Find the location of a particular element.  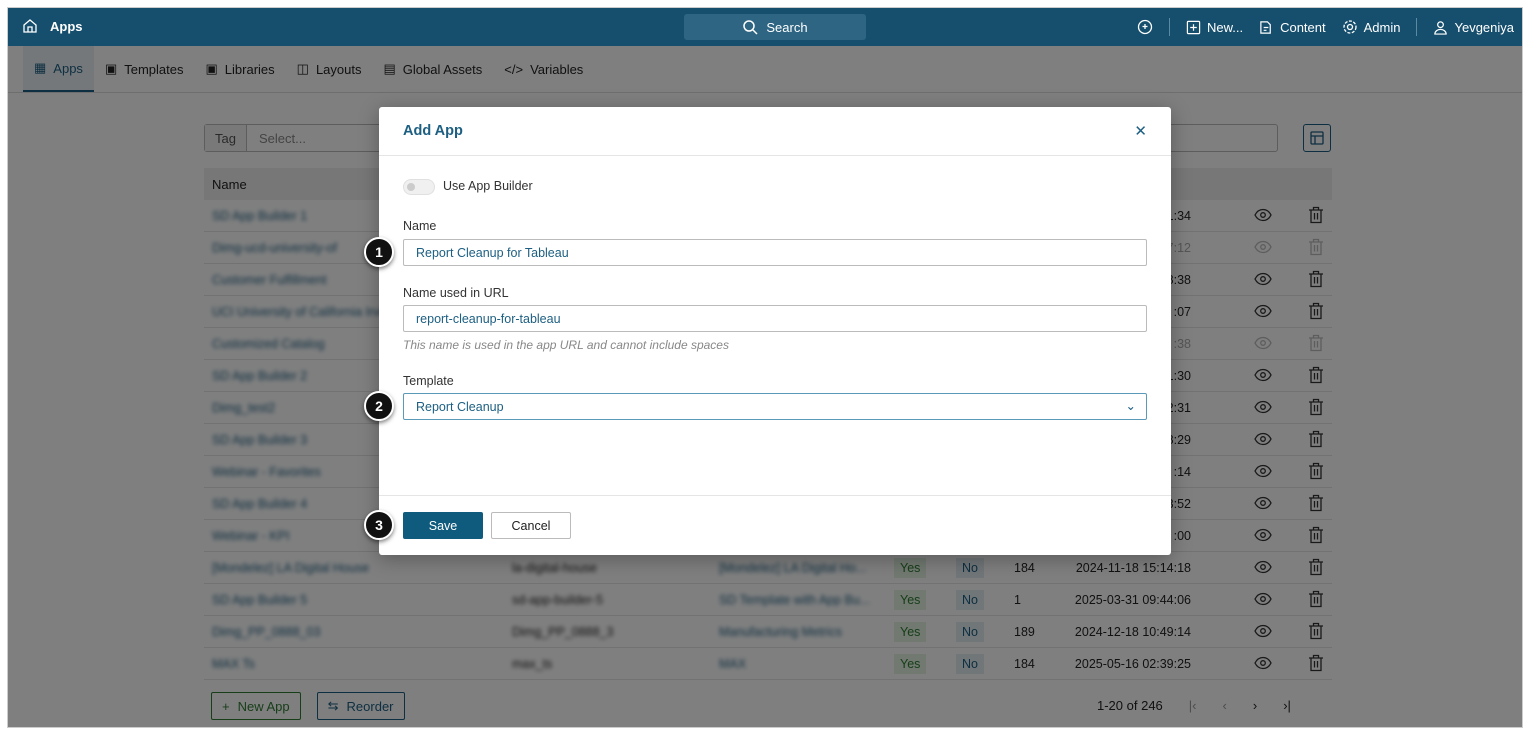

use-app-builder-toggle is located at coordinates (419, 187).